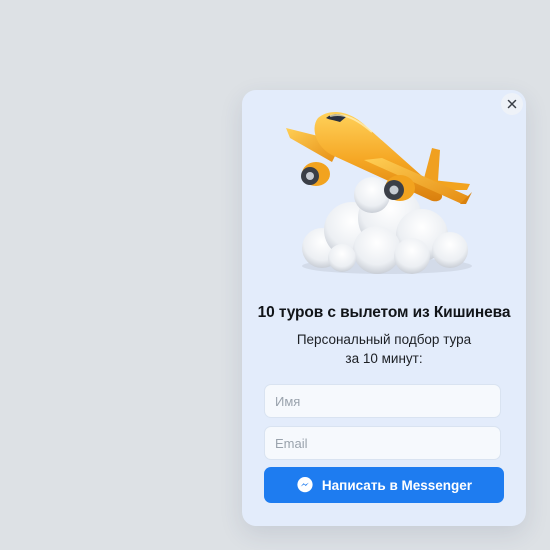 The width and height of the screenshot is (550, 550). Describe the element at coordinates (397, 485) in the screenshot. I see `messenger-button-label: Написать в Messenger` at that location.